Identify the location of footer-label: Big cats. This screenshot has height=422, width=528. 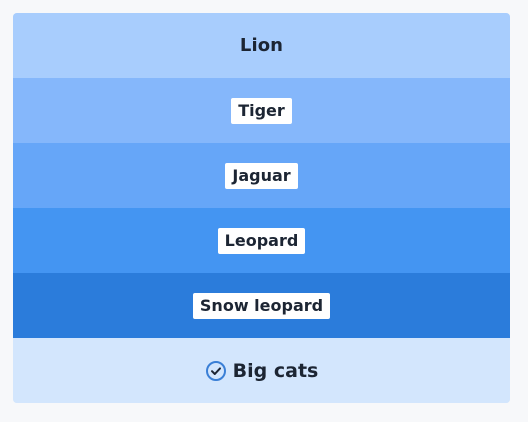
(275, 370).